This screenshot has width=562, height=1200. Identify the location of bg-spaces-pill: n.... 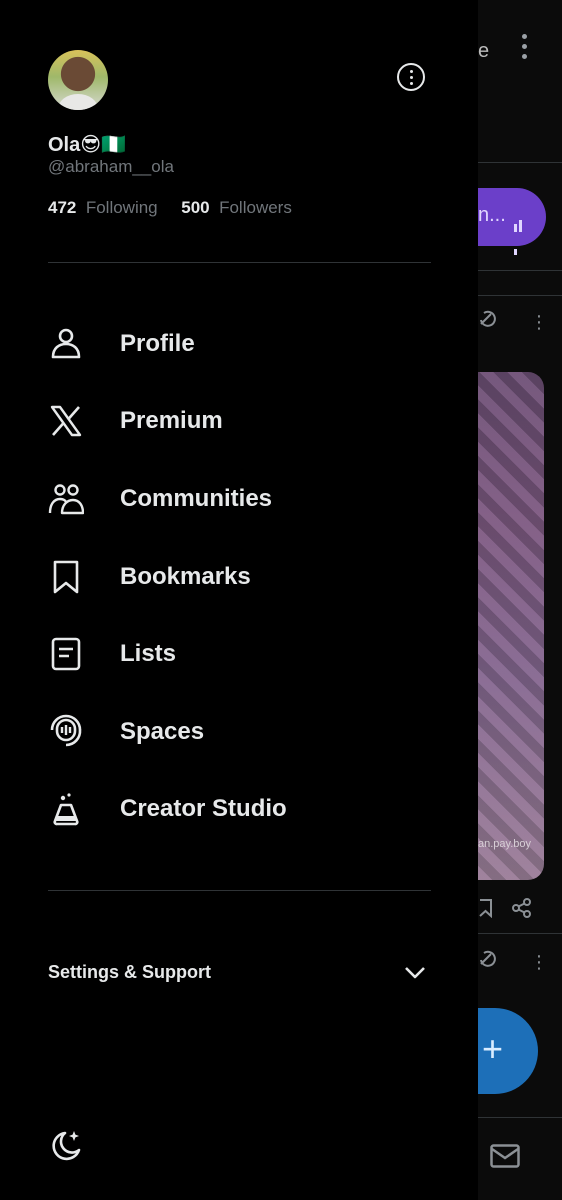
(512, 221).